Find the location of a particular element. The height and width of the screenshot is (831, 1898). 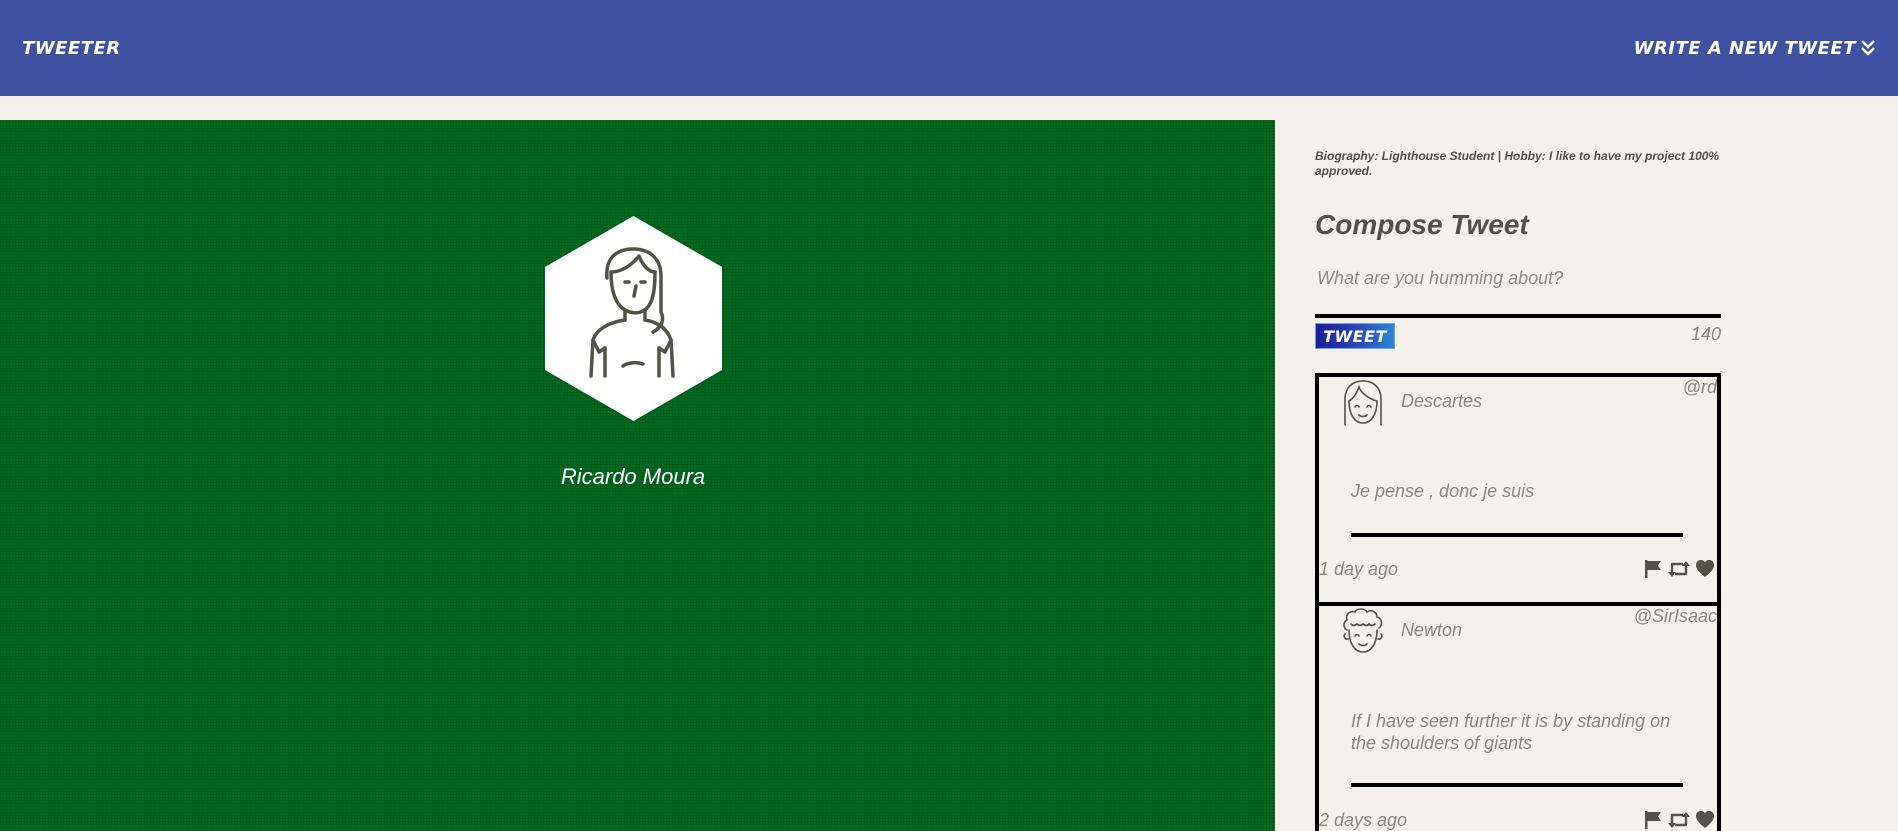

girl-avatar-icon is located at coordinates (1363, 403).